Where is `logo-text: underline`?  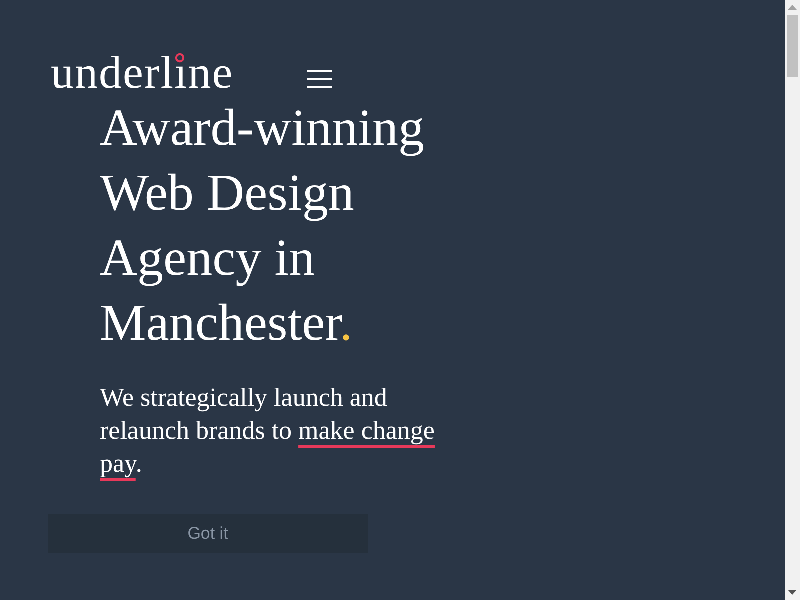 logo-text: underline is located at coordinates (142, 73).